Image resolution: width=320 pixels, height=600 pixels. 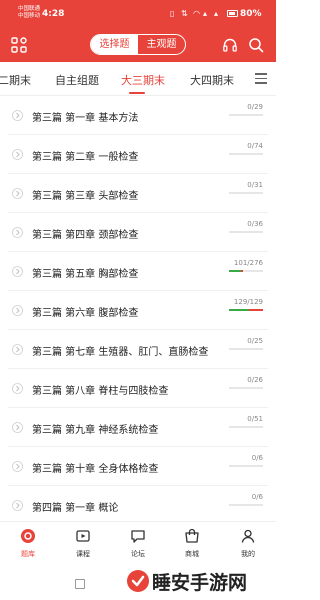 What do you see at coordinates (15, 80) in the screenshot?
I see `tab-2-final: 二期末` at bounding box center [15, 80].